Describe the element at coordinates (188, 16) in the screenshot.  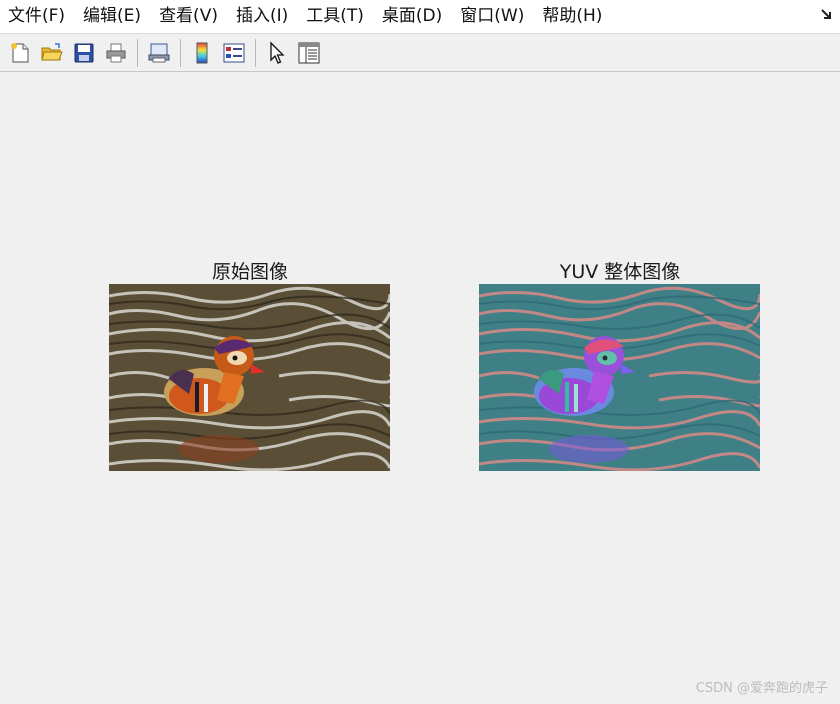
I see `menu-view: 查看(V)` at that location.